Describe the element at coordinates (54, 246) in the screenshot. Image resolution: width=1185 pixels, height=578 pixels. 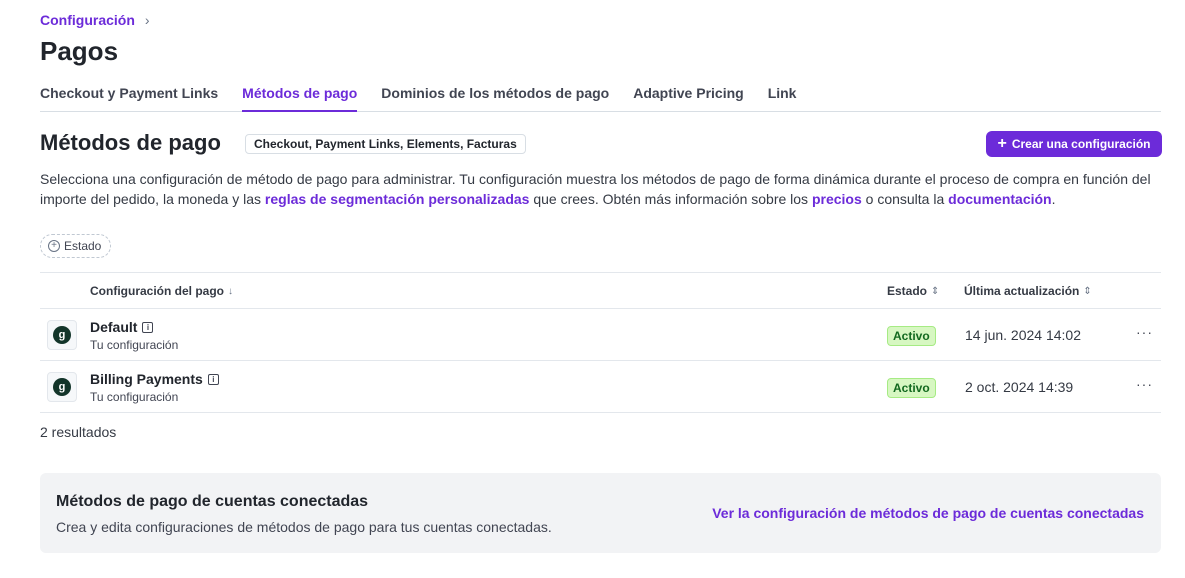
I see `plus-circle-icon: +` at that location.